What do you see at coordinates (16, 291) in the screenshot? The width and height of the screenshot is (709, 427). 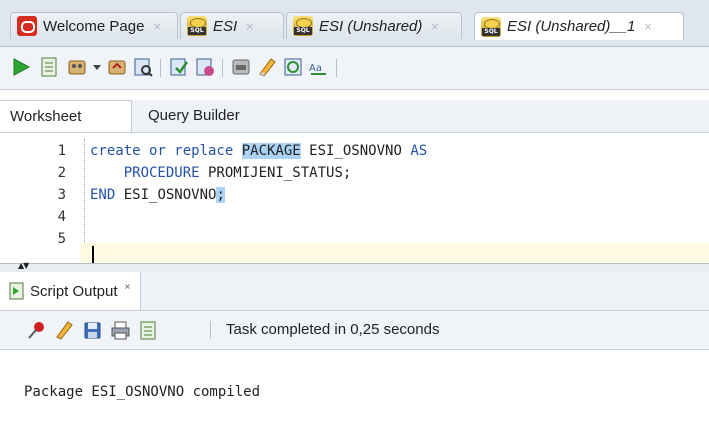 I see `script-output-icon` at bounding box center [16, 291].